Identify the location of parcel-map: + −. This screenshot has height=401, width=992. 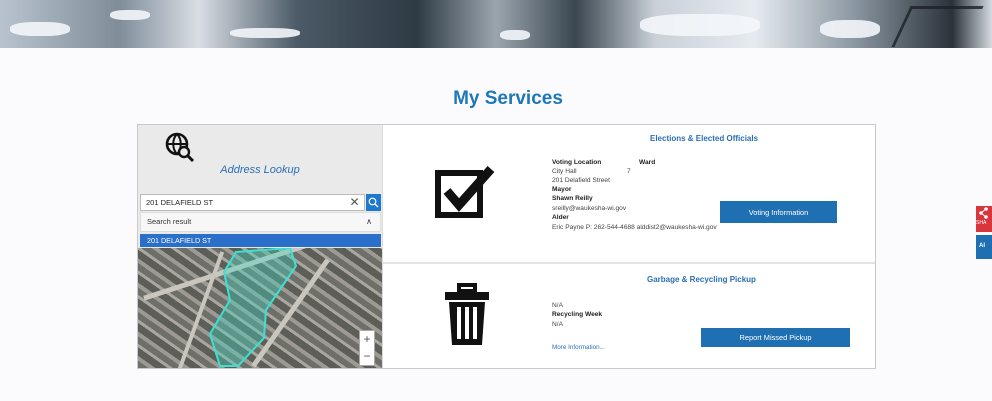
(260, 308).